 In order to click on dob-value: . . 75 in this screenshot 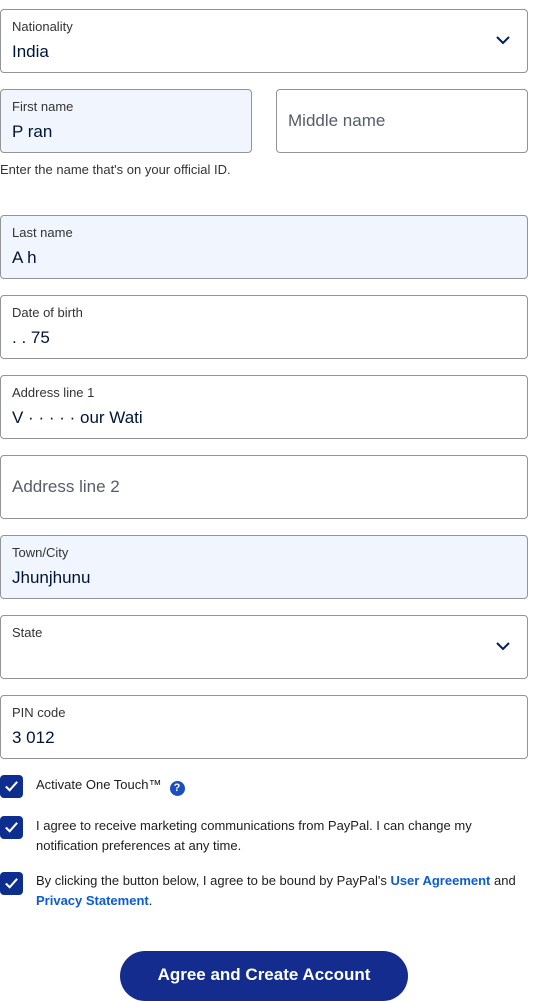, I will do `click(31, 337)`.